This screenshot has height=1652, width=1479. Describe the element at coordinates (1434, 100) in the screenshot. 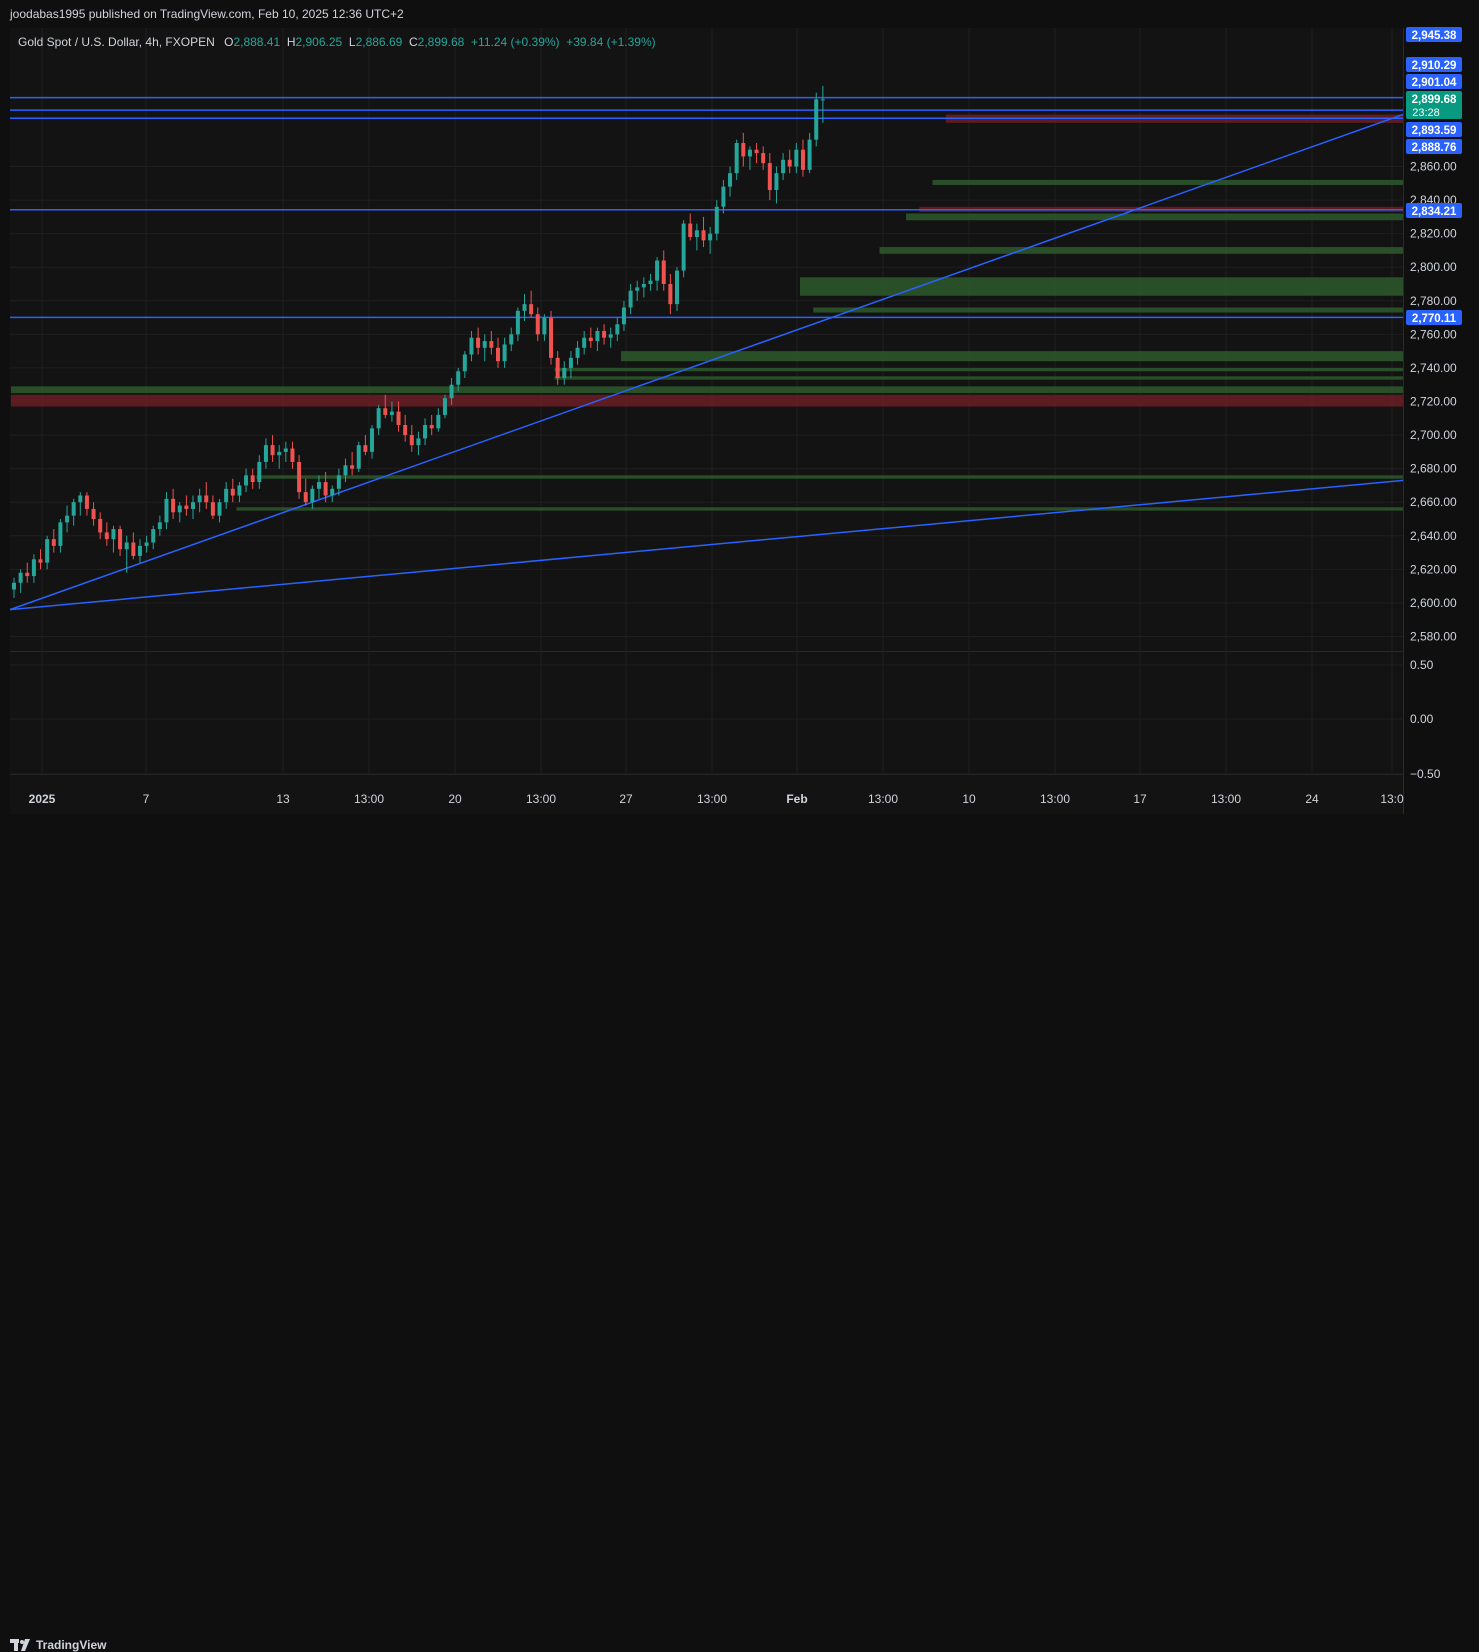

I see `price-badge-label: 2,899.68` at that location.